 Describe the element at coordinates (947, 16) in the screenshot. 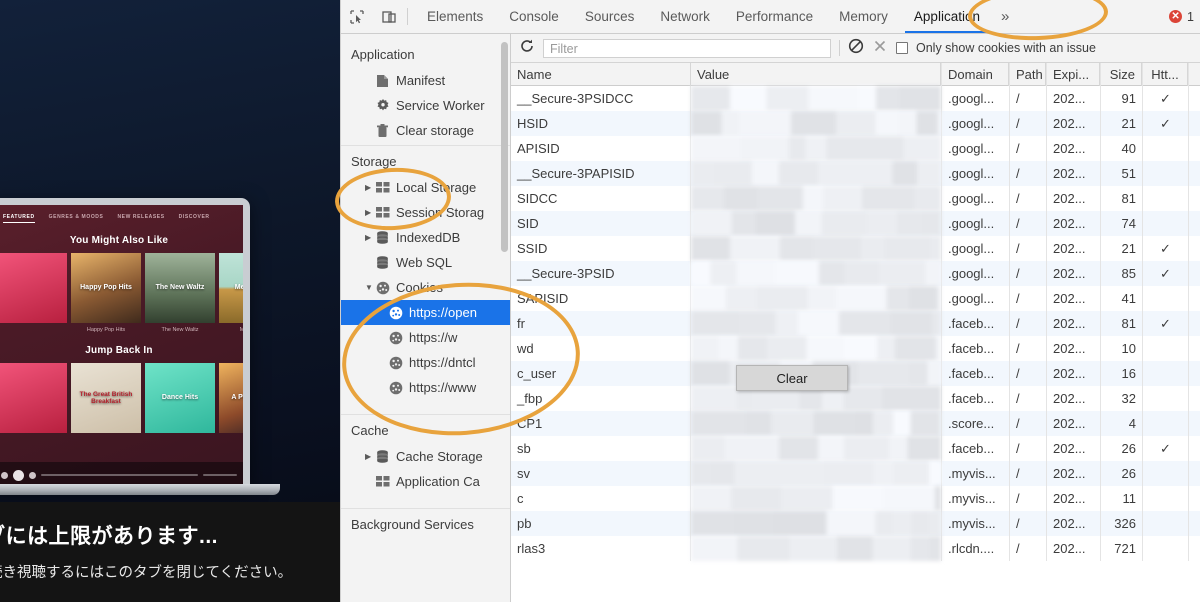

I see `tab-application: Application` at that location.